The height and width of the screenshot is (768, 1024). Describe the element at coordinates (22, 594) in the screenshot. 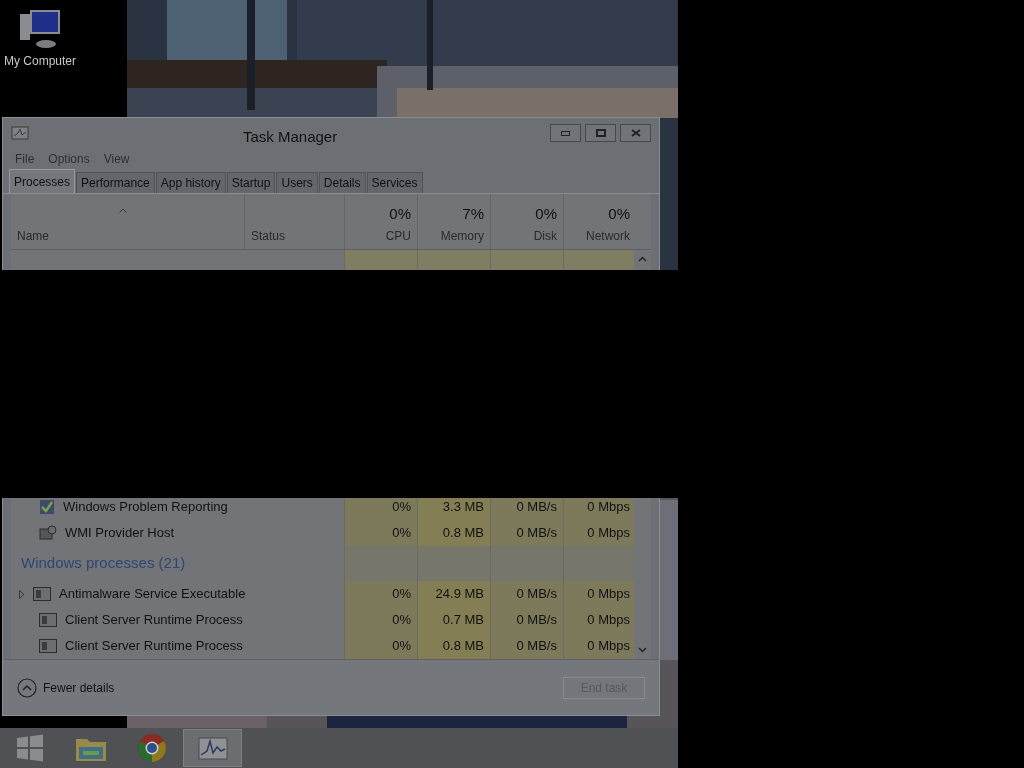

I see `expand-icon` at that location.